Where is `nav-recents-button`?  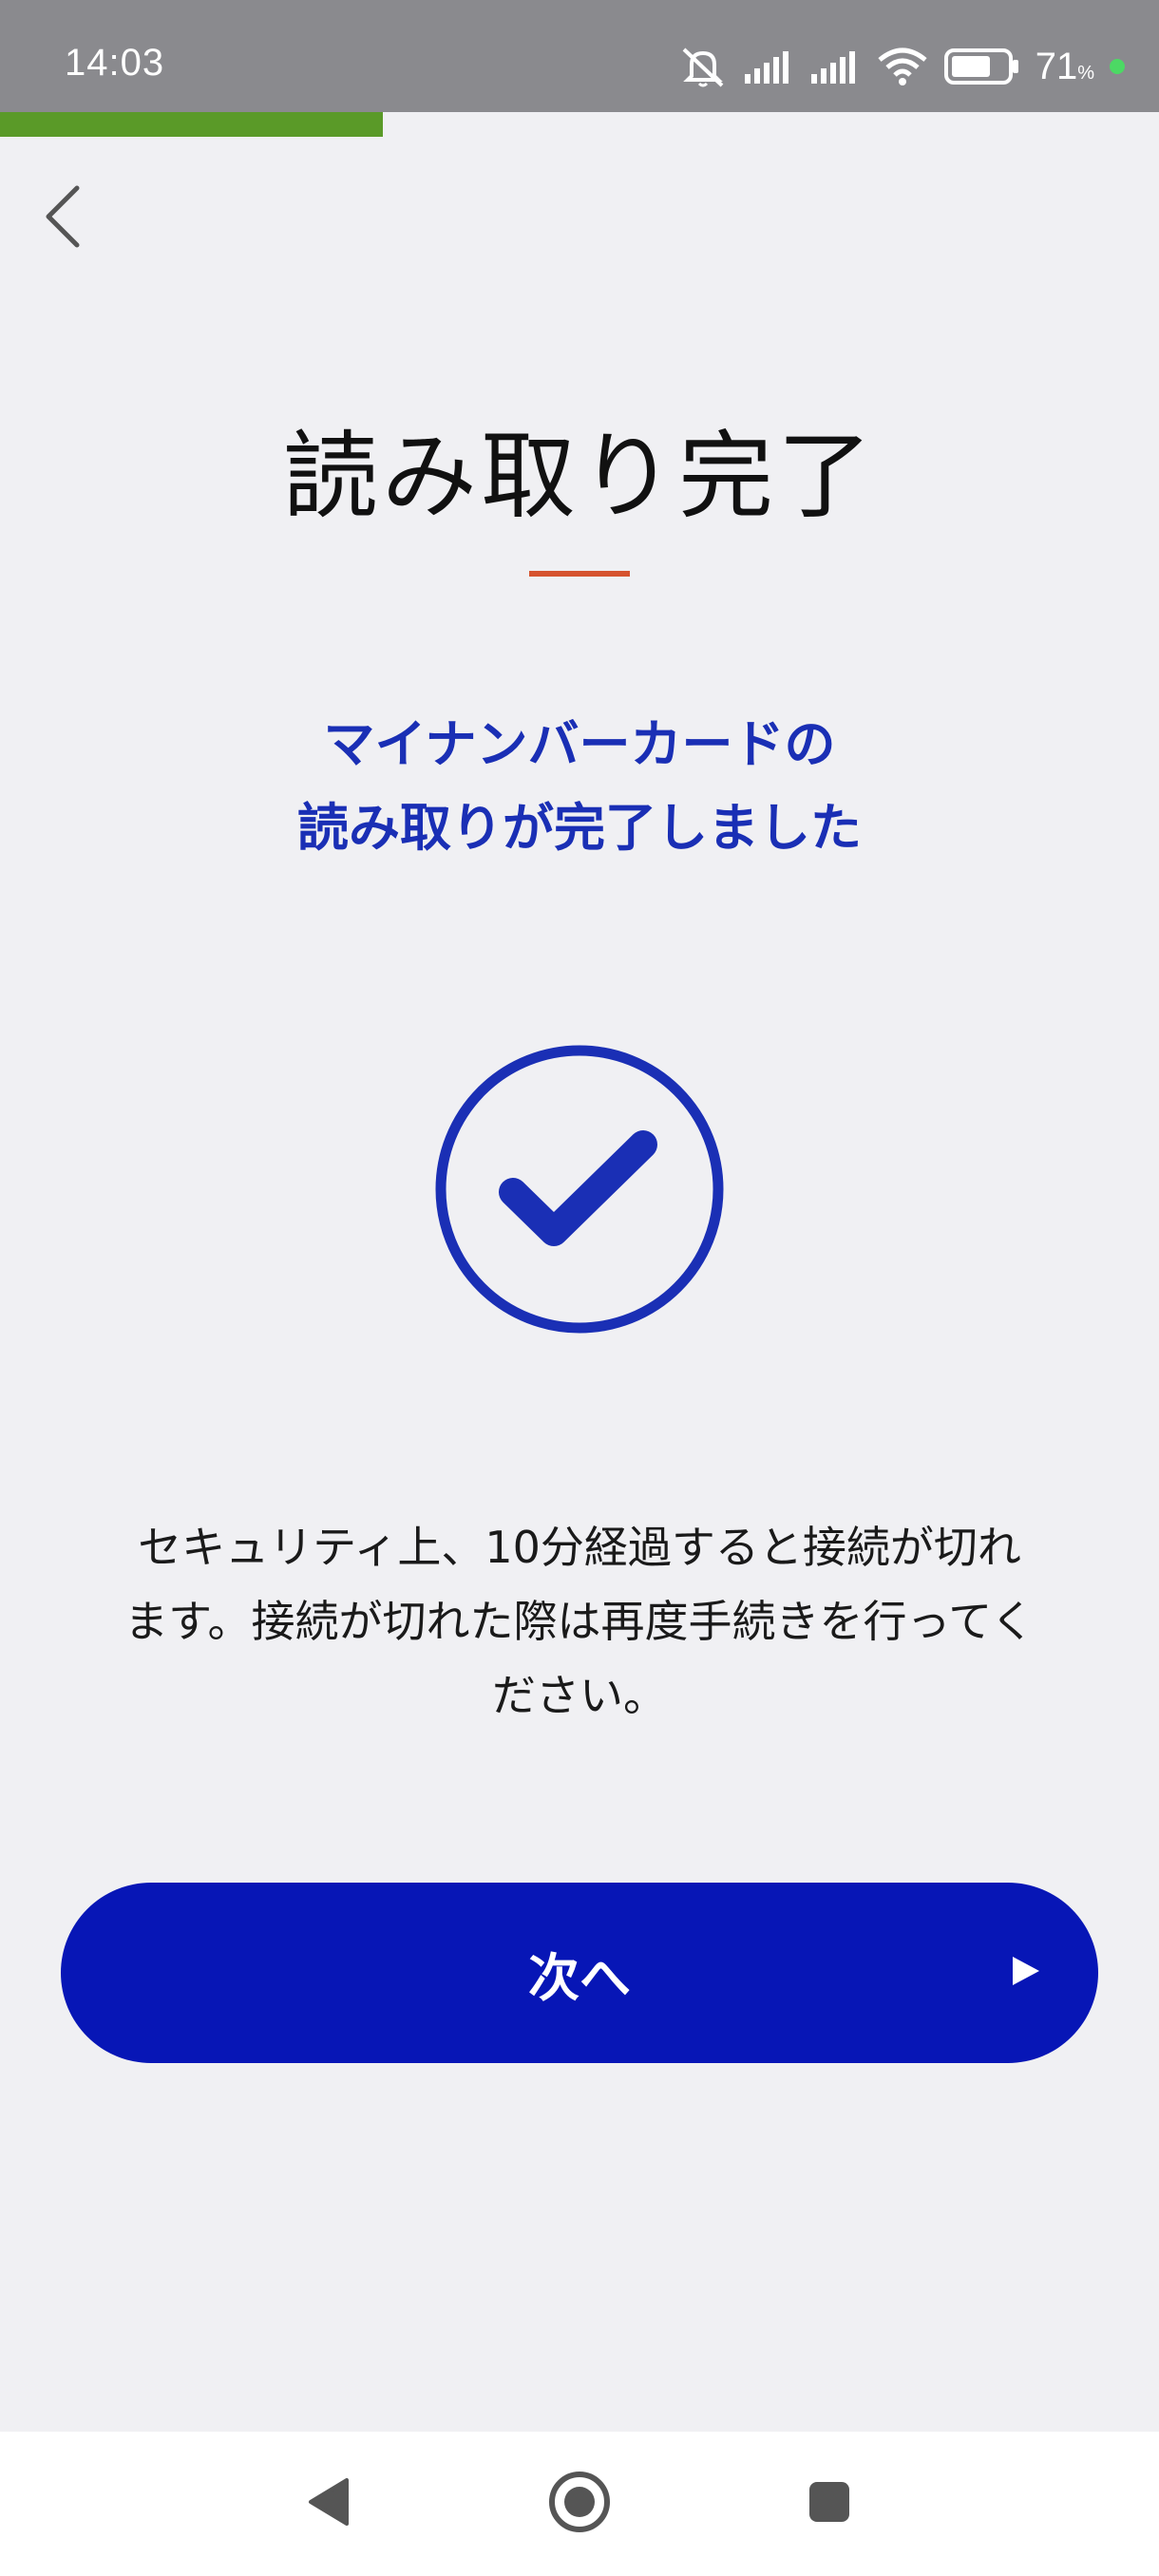 nav-recents-button is located at coordinates (829, 2504).